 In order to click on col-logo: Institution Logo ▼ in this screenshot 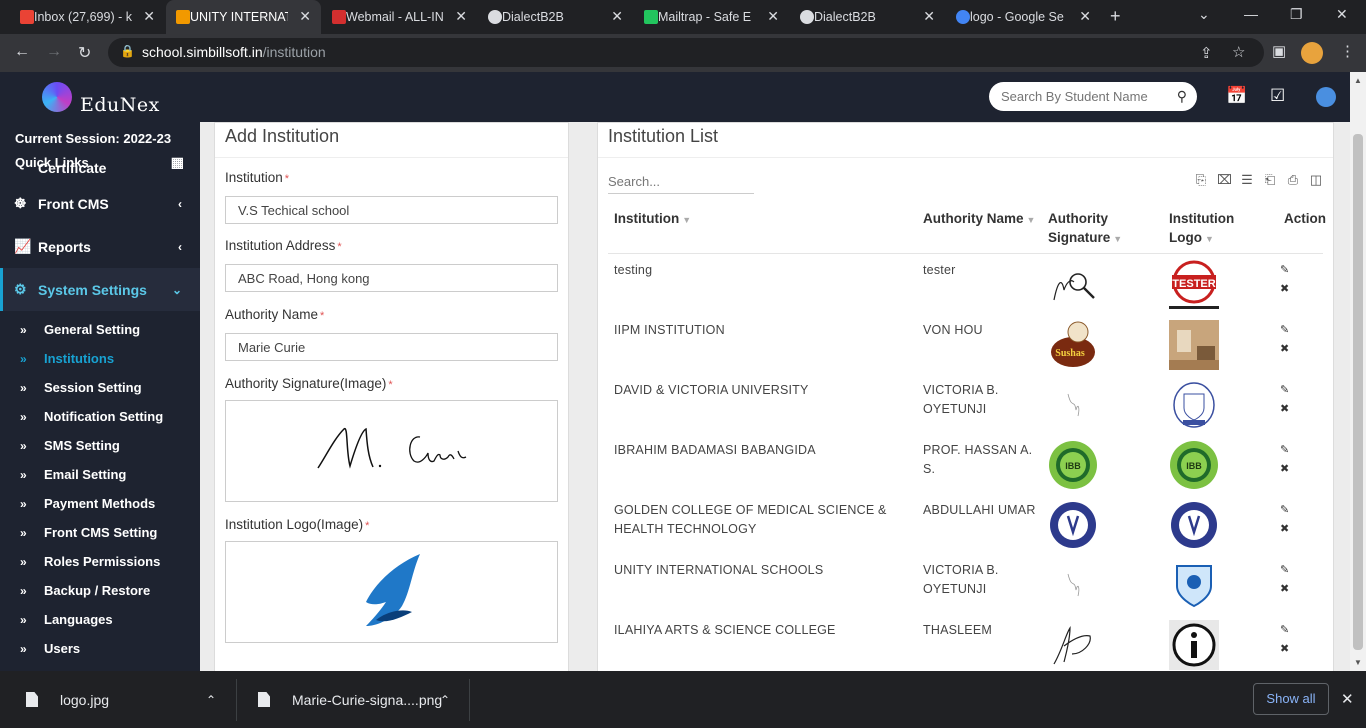, I will do `click(1201, 229)`.